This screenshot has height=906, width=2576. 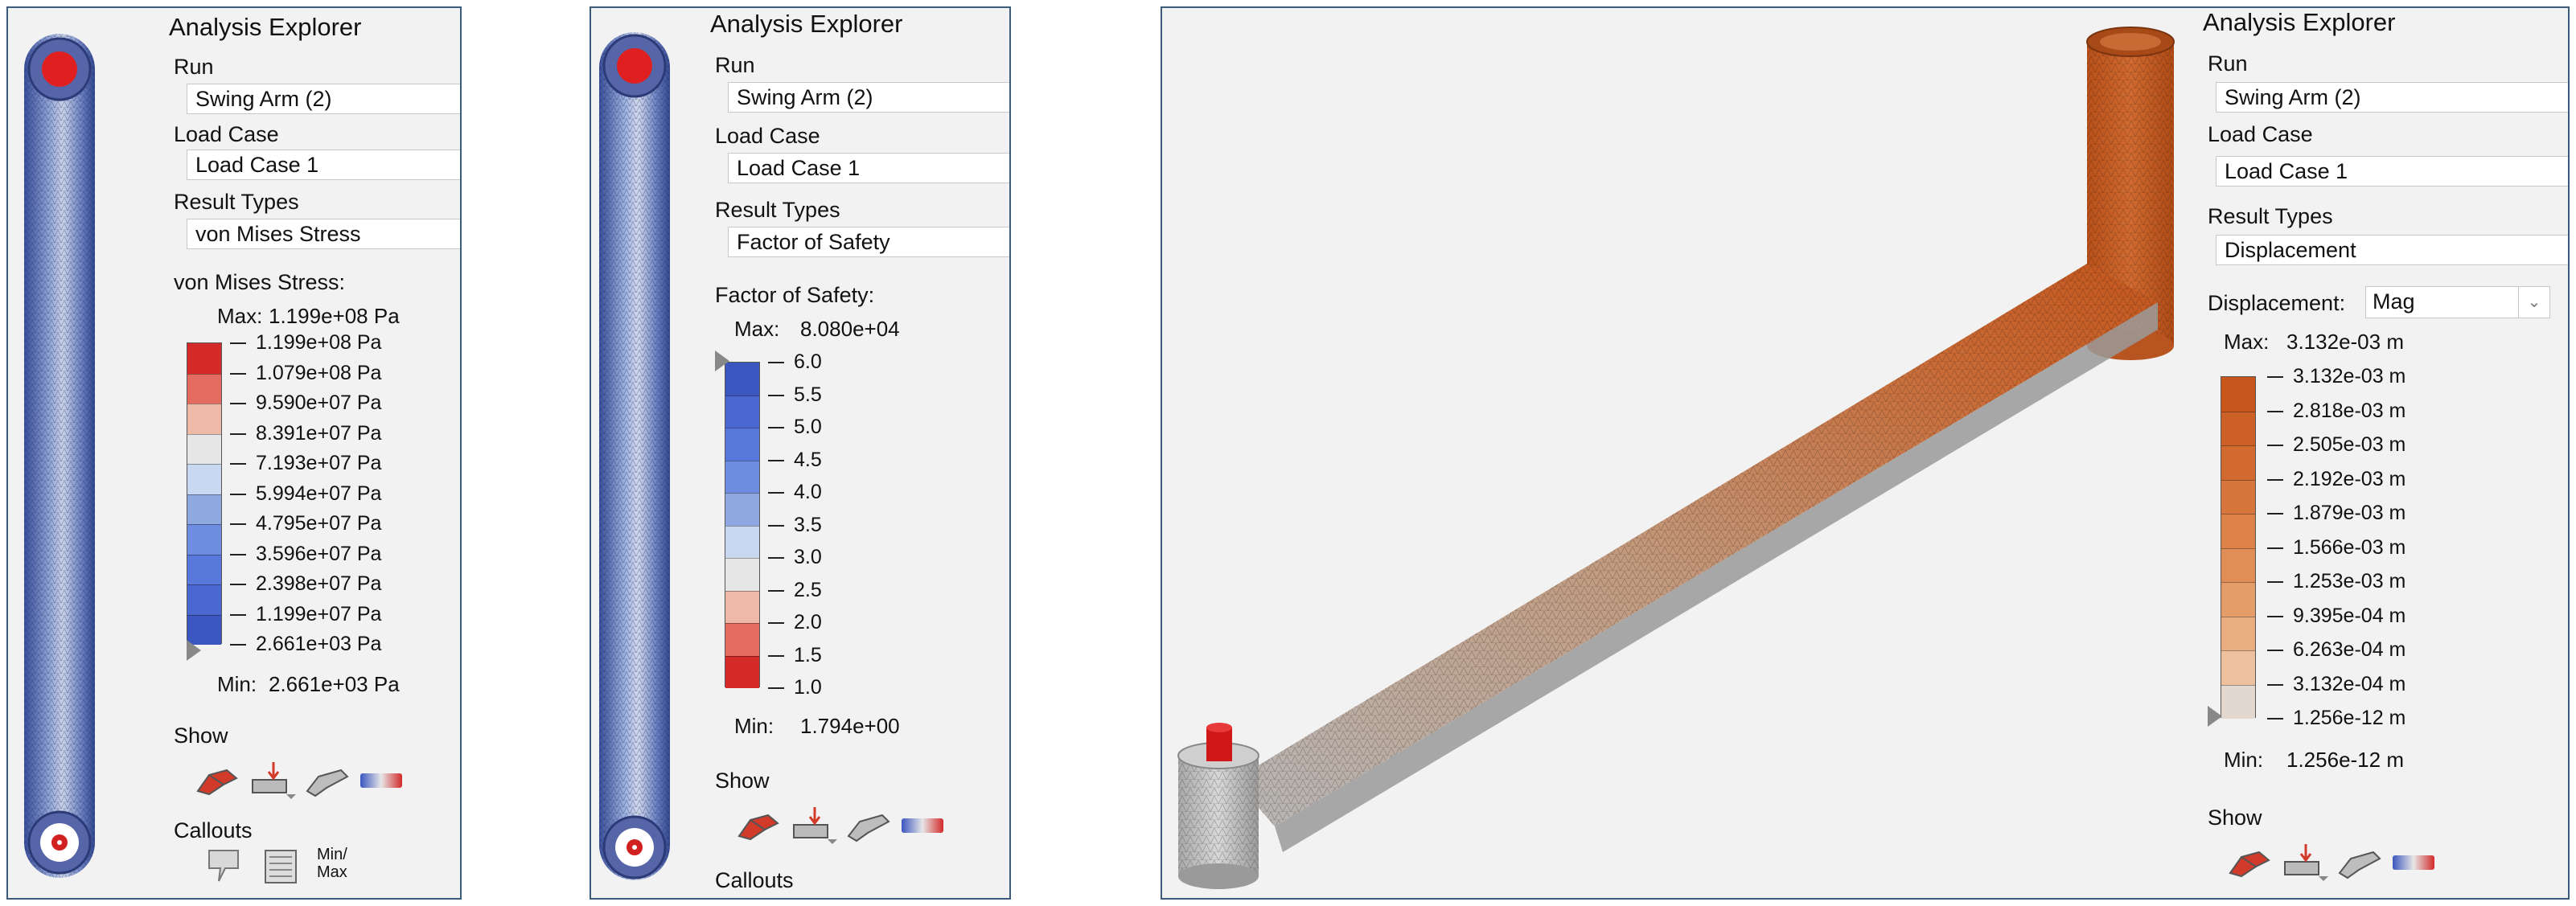 What do you see at coordinates (2336, 649) in the screenshot?
I see `legend-tick-label: 6.263e-04 m` at bounding box center [2336, 649].